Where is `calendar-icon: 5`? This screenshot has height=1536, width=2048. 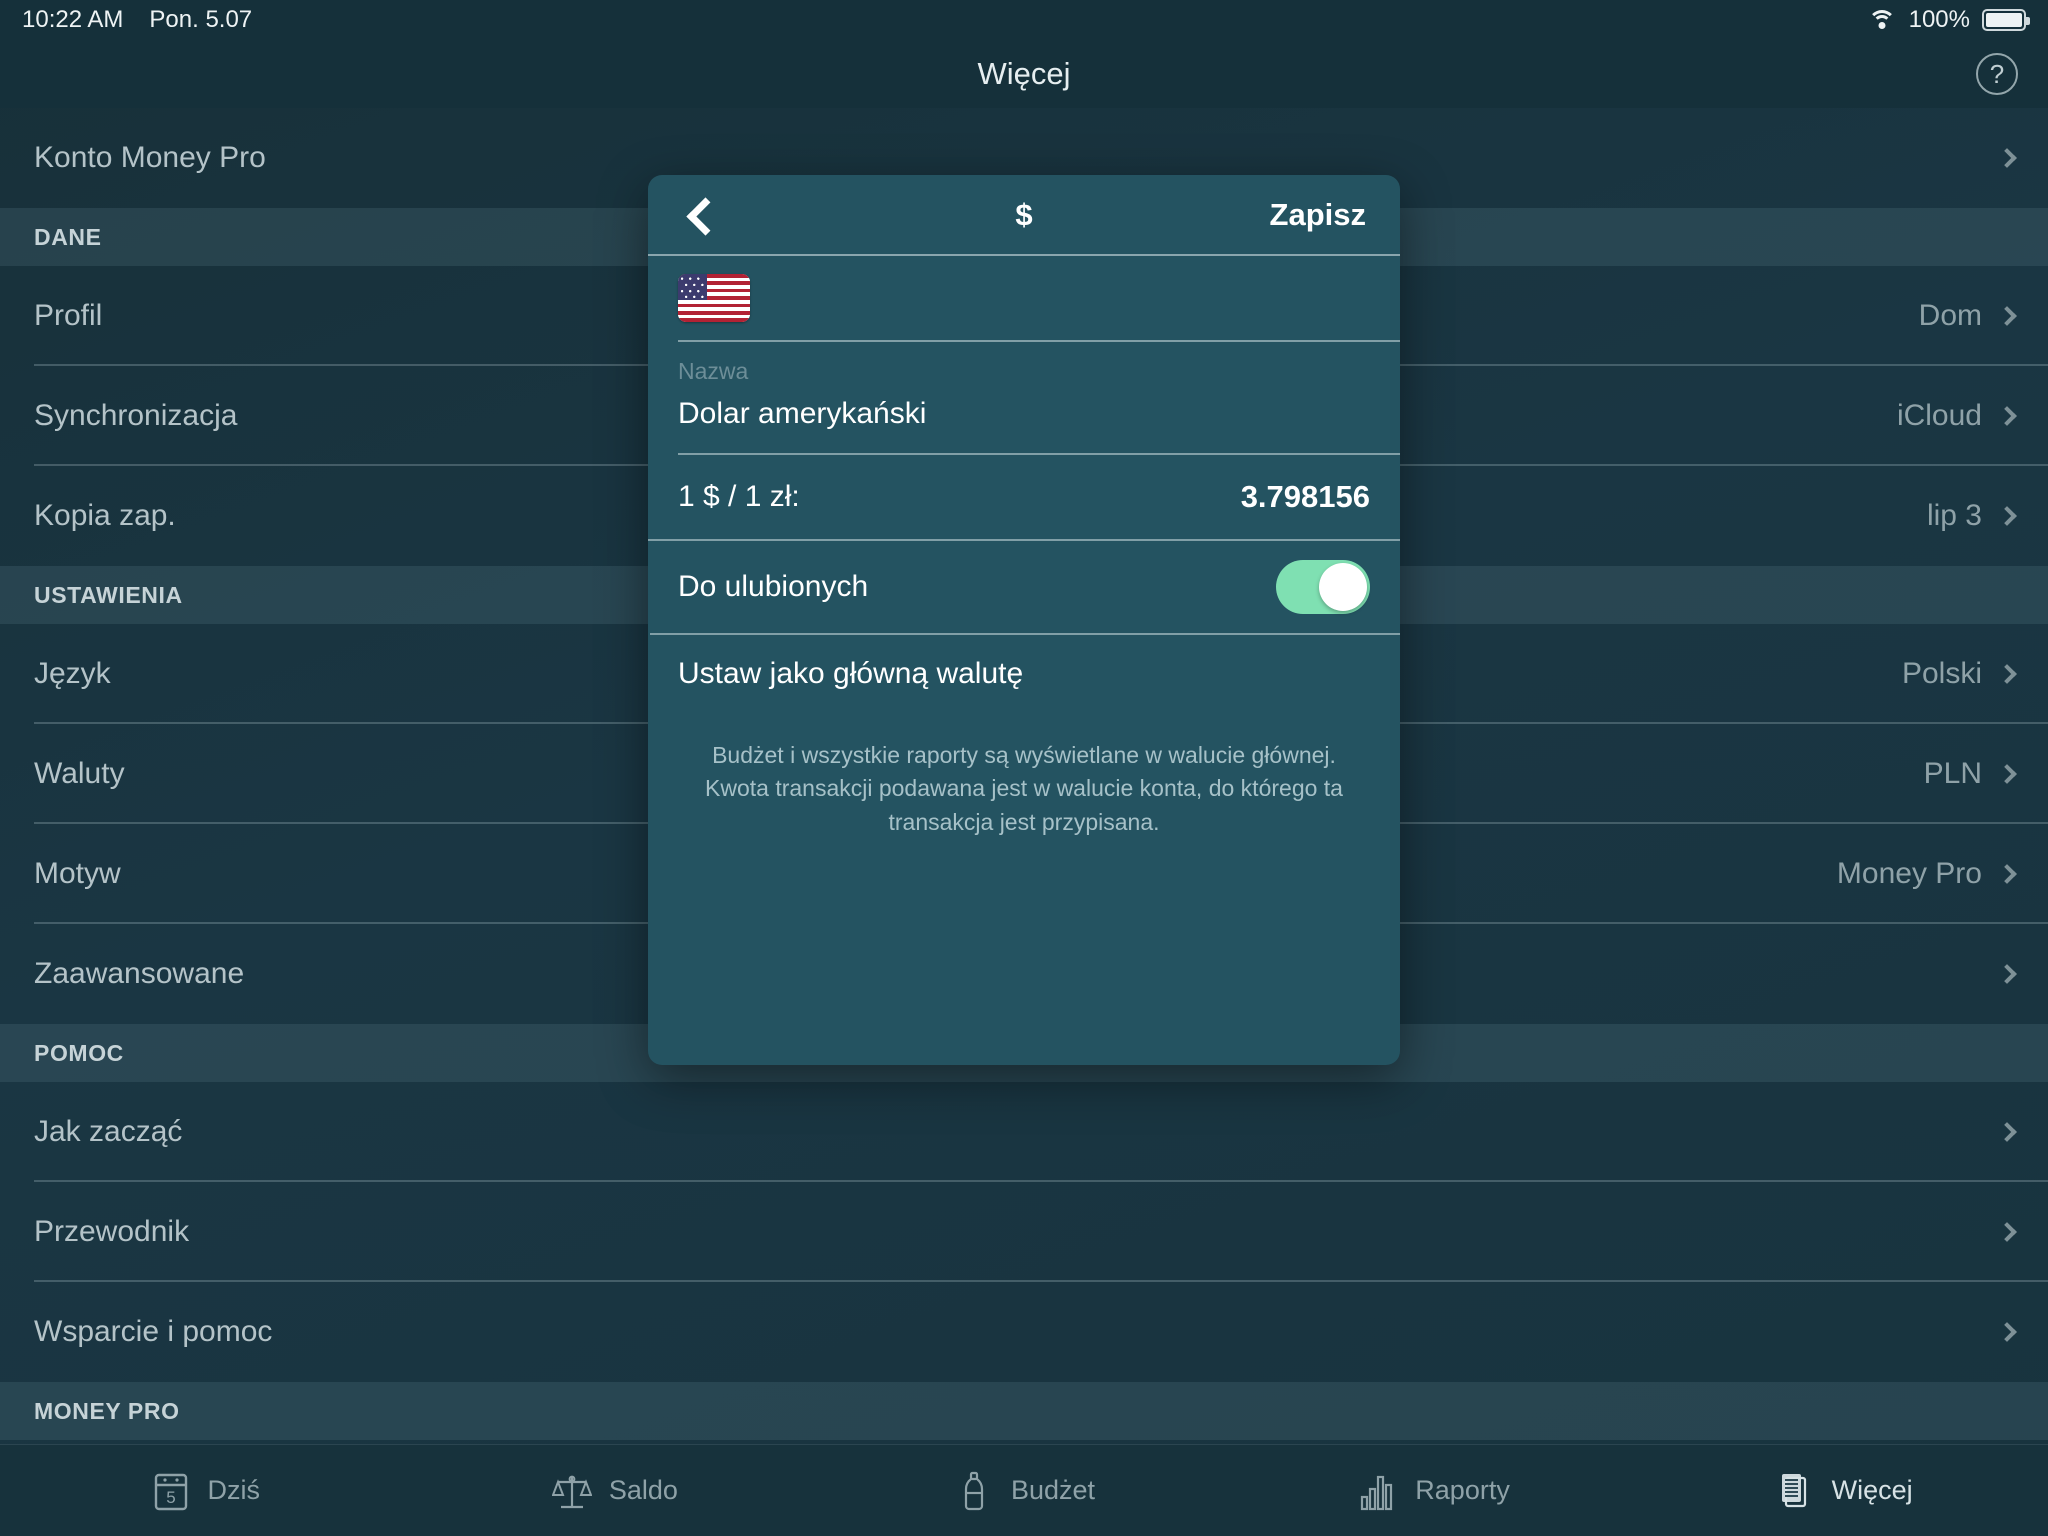
calendar-icon: 5 is located at coordinates (171, 1491).